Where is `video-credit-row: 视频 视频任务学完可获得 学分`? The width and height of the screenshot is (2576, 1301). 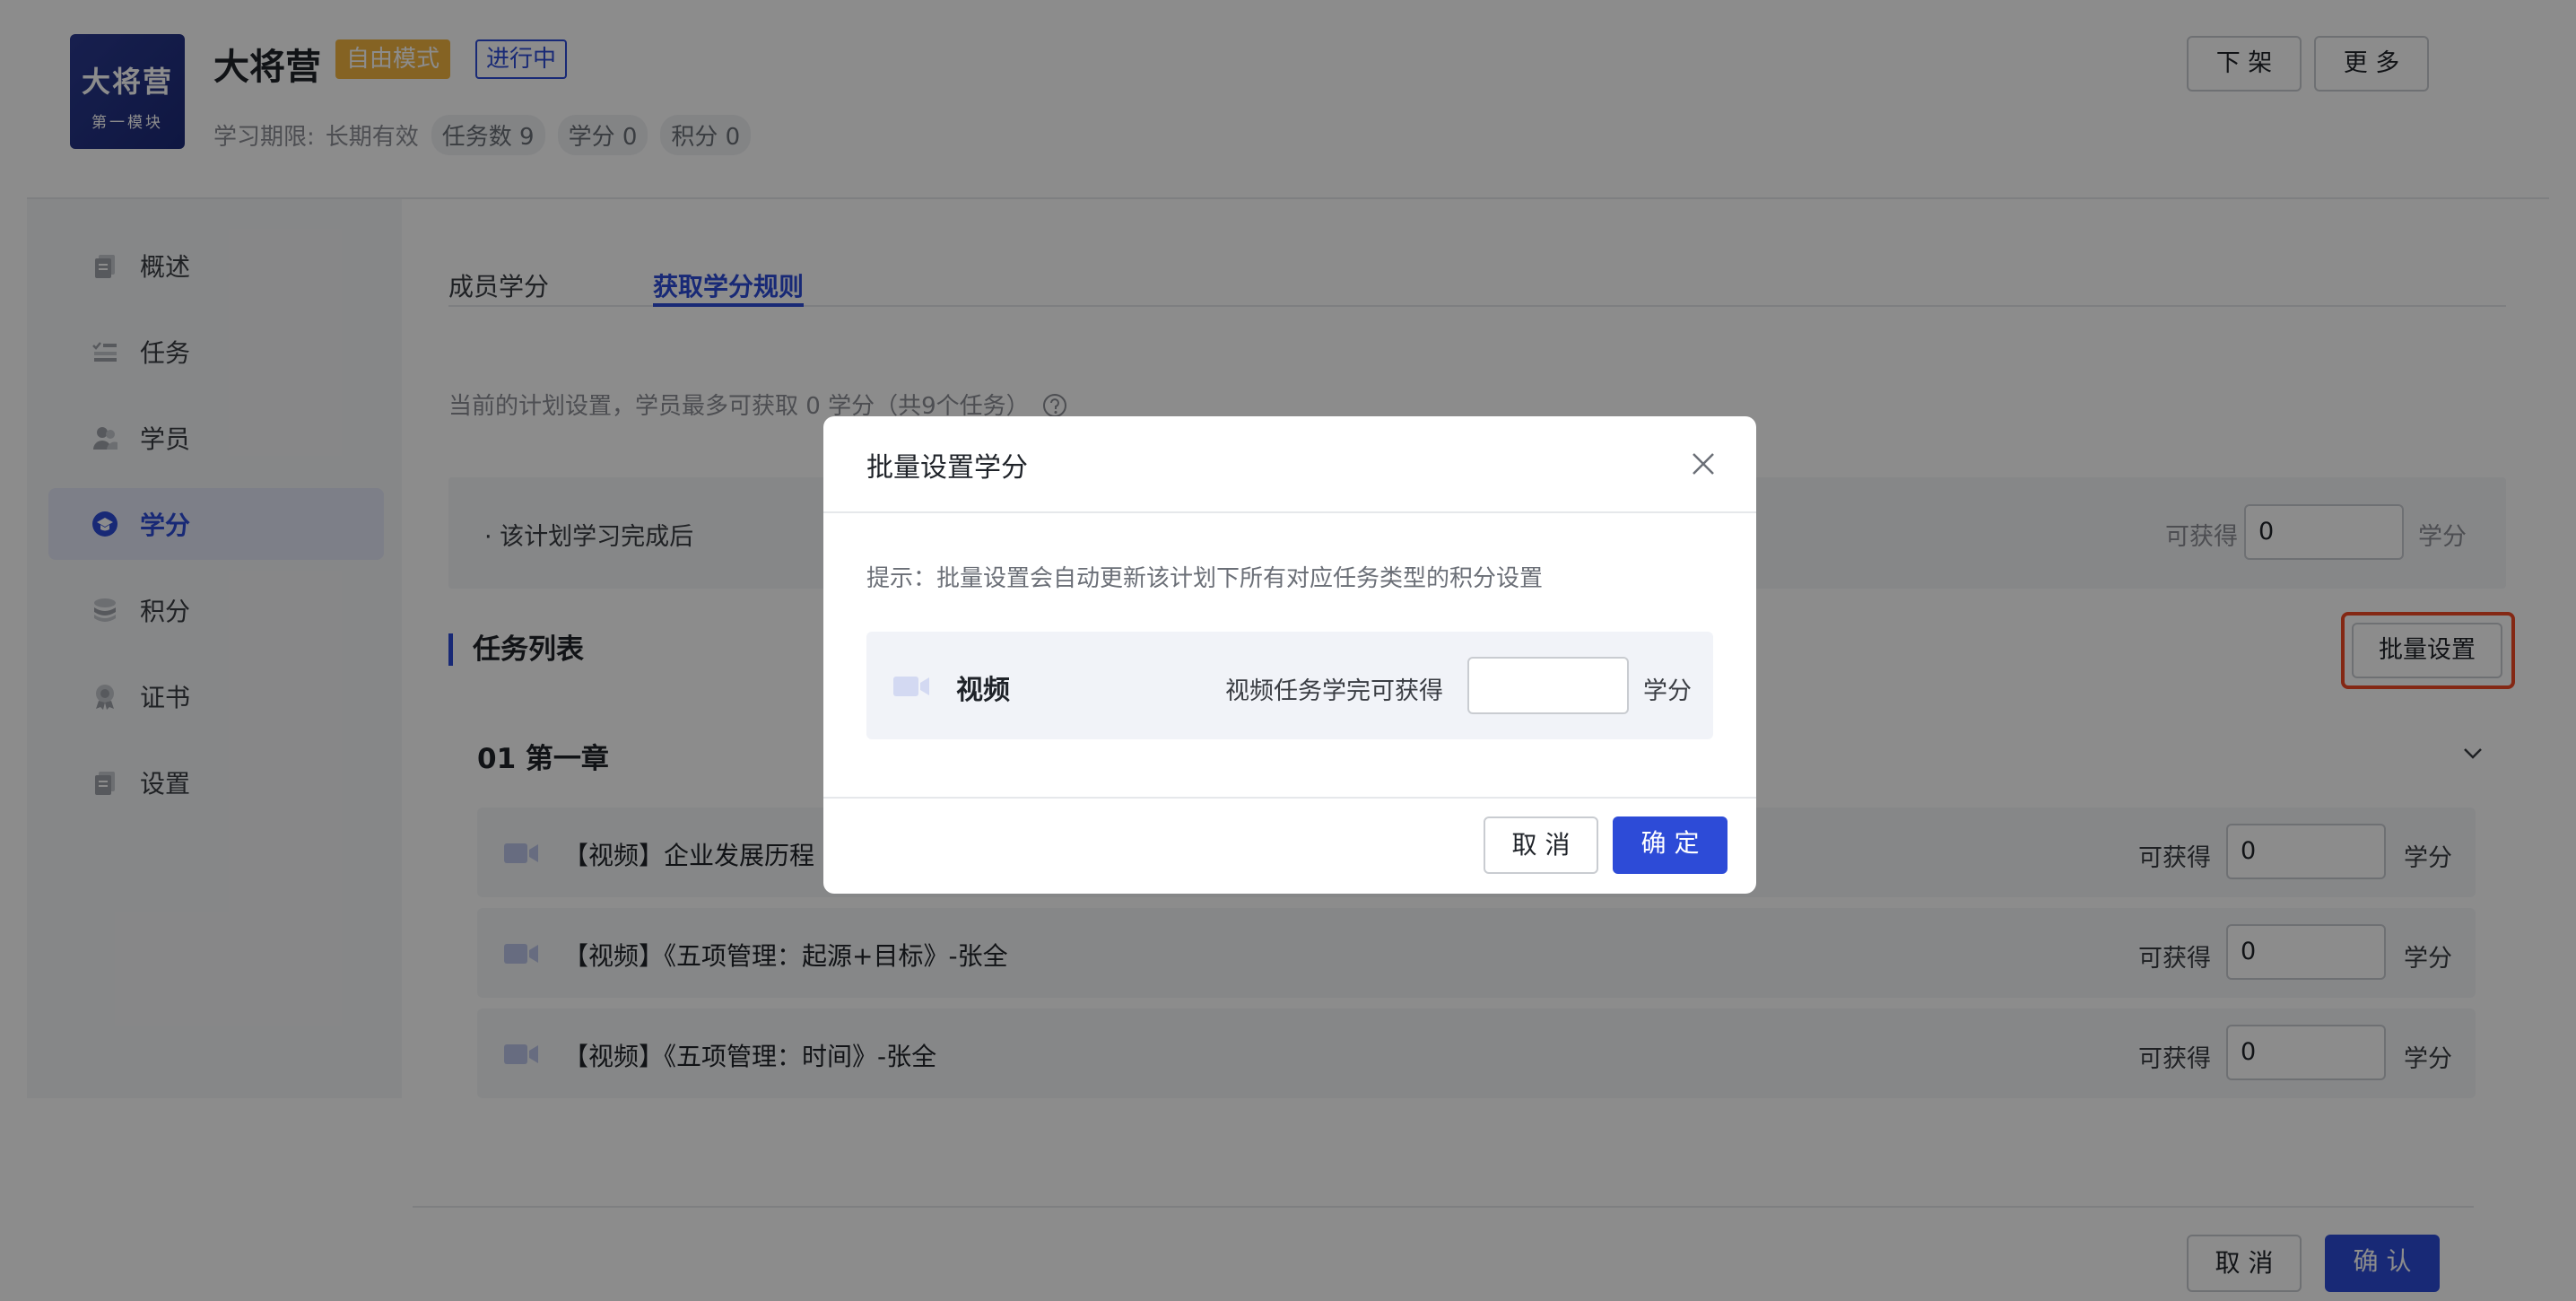 video-credit-row: 视频 视频任务学完可获得 学分 is located at coordinates (1289, 685).